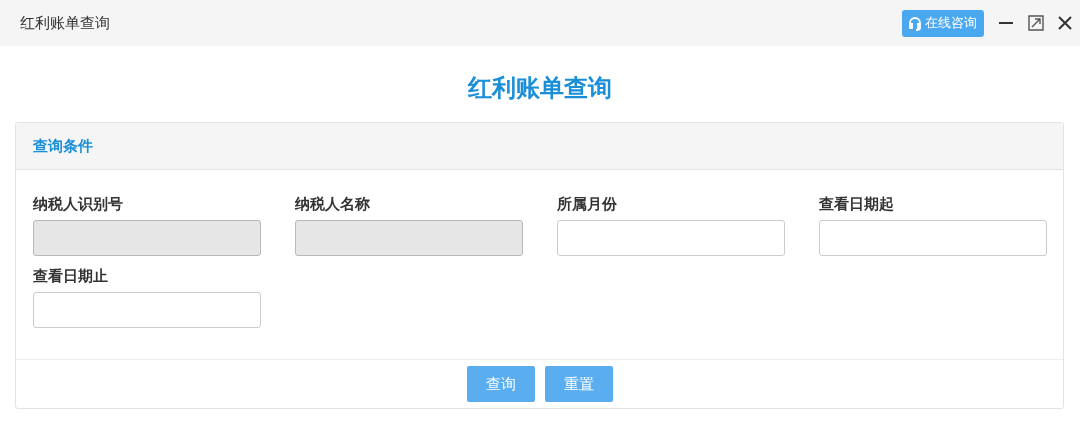 This screenshot has height=431, width=1080. I want to click on maximize-icon, so click(1036, 23).